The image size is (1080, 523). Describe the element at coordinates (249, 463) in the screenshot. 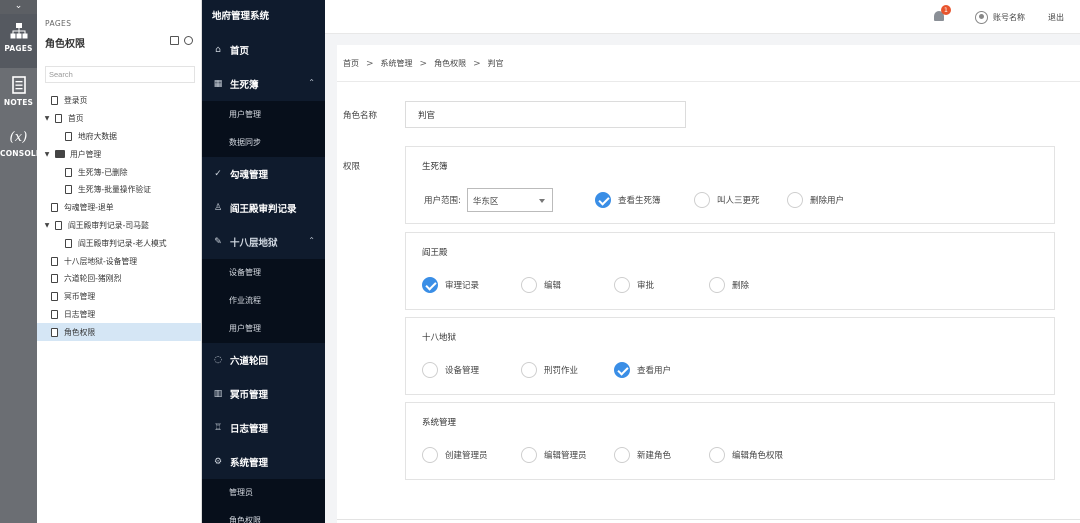

I see `menu-item-label: 系统管理` at that location.